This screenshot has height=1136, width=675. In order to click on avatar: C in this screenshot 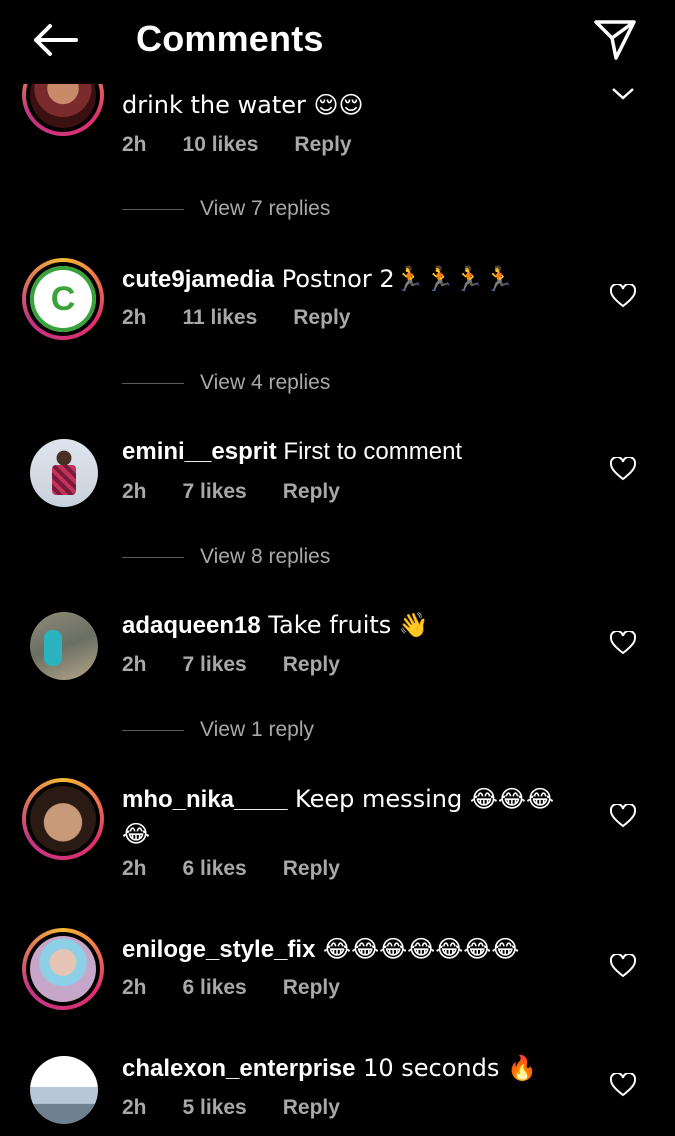, I will do `click(63, 299)`.